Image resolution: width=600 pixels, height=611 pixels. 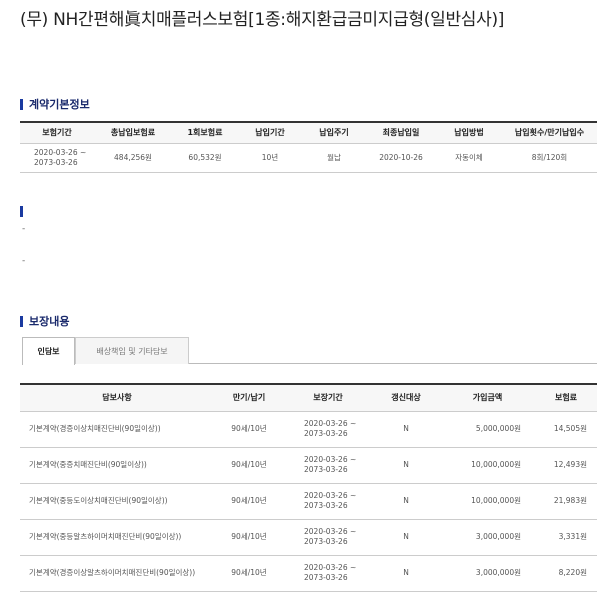 I want to click on header-coverage-period: 보장기간, so click(x=328, y=398).